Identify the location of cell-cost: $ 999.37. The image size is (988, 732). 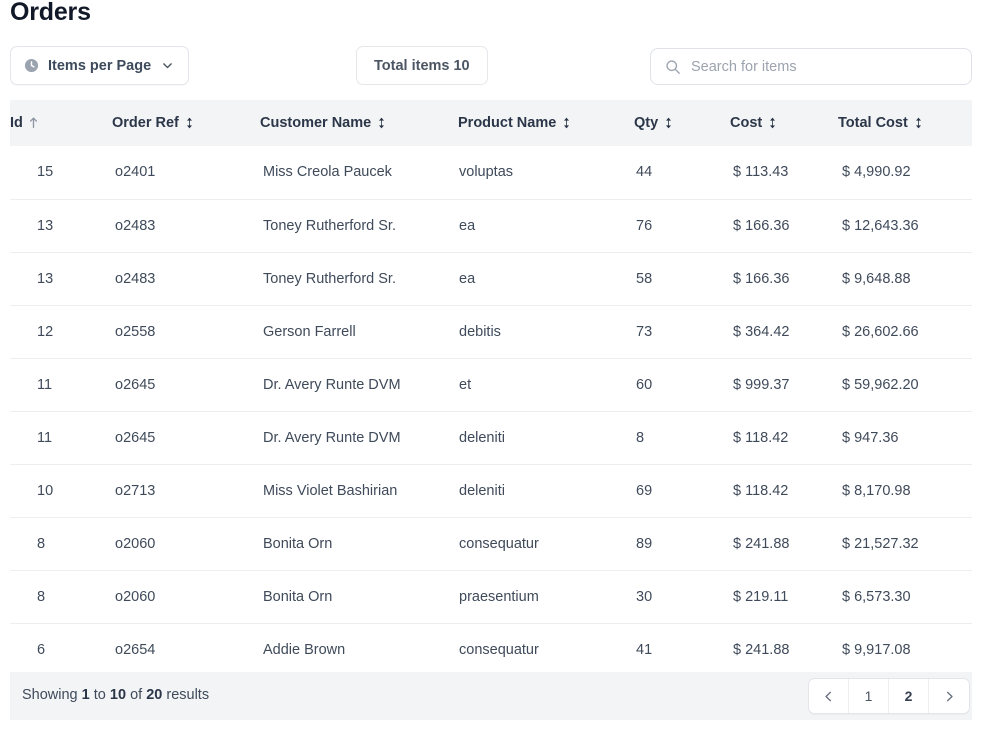
(784, 385).